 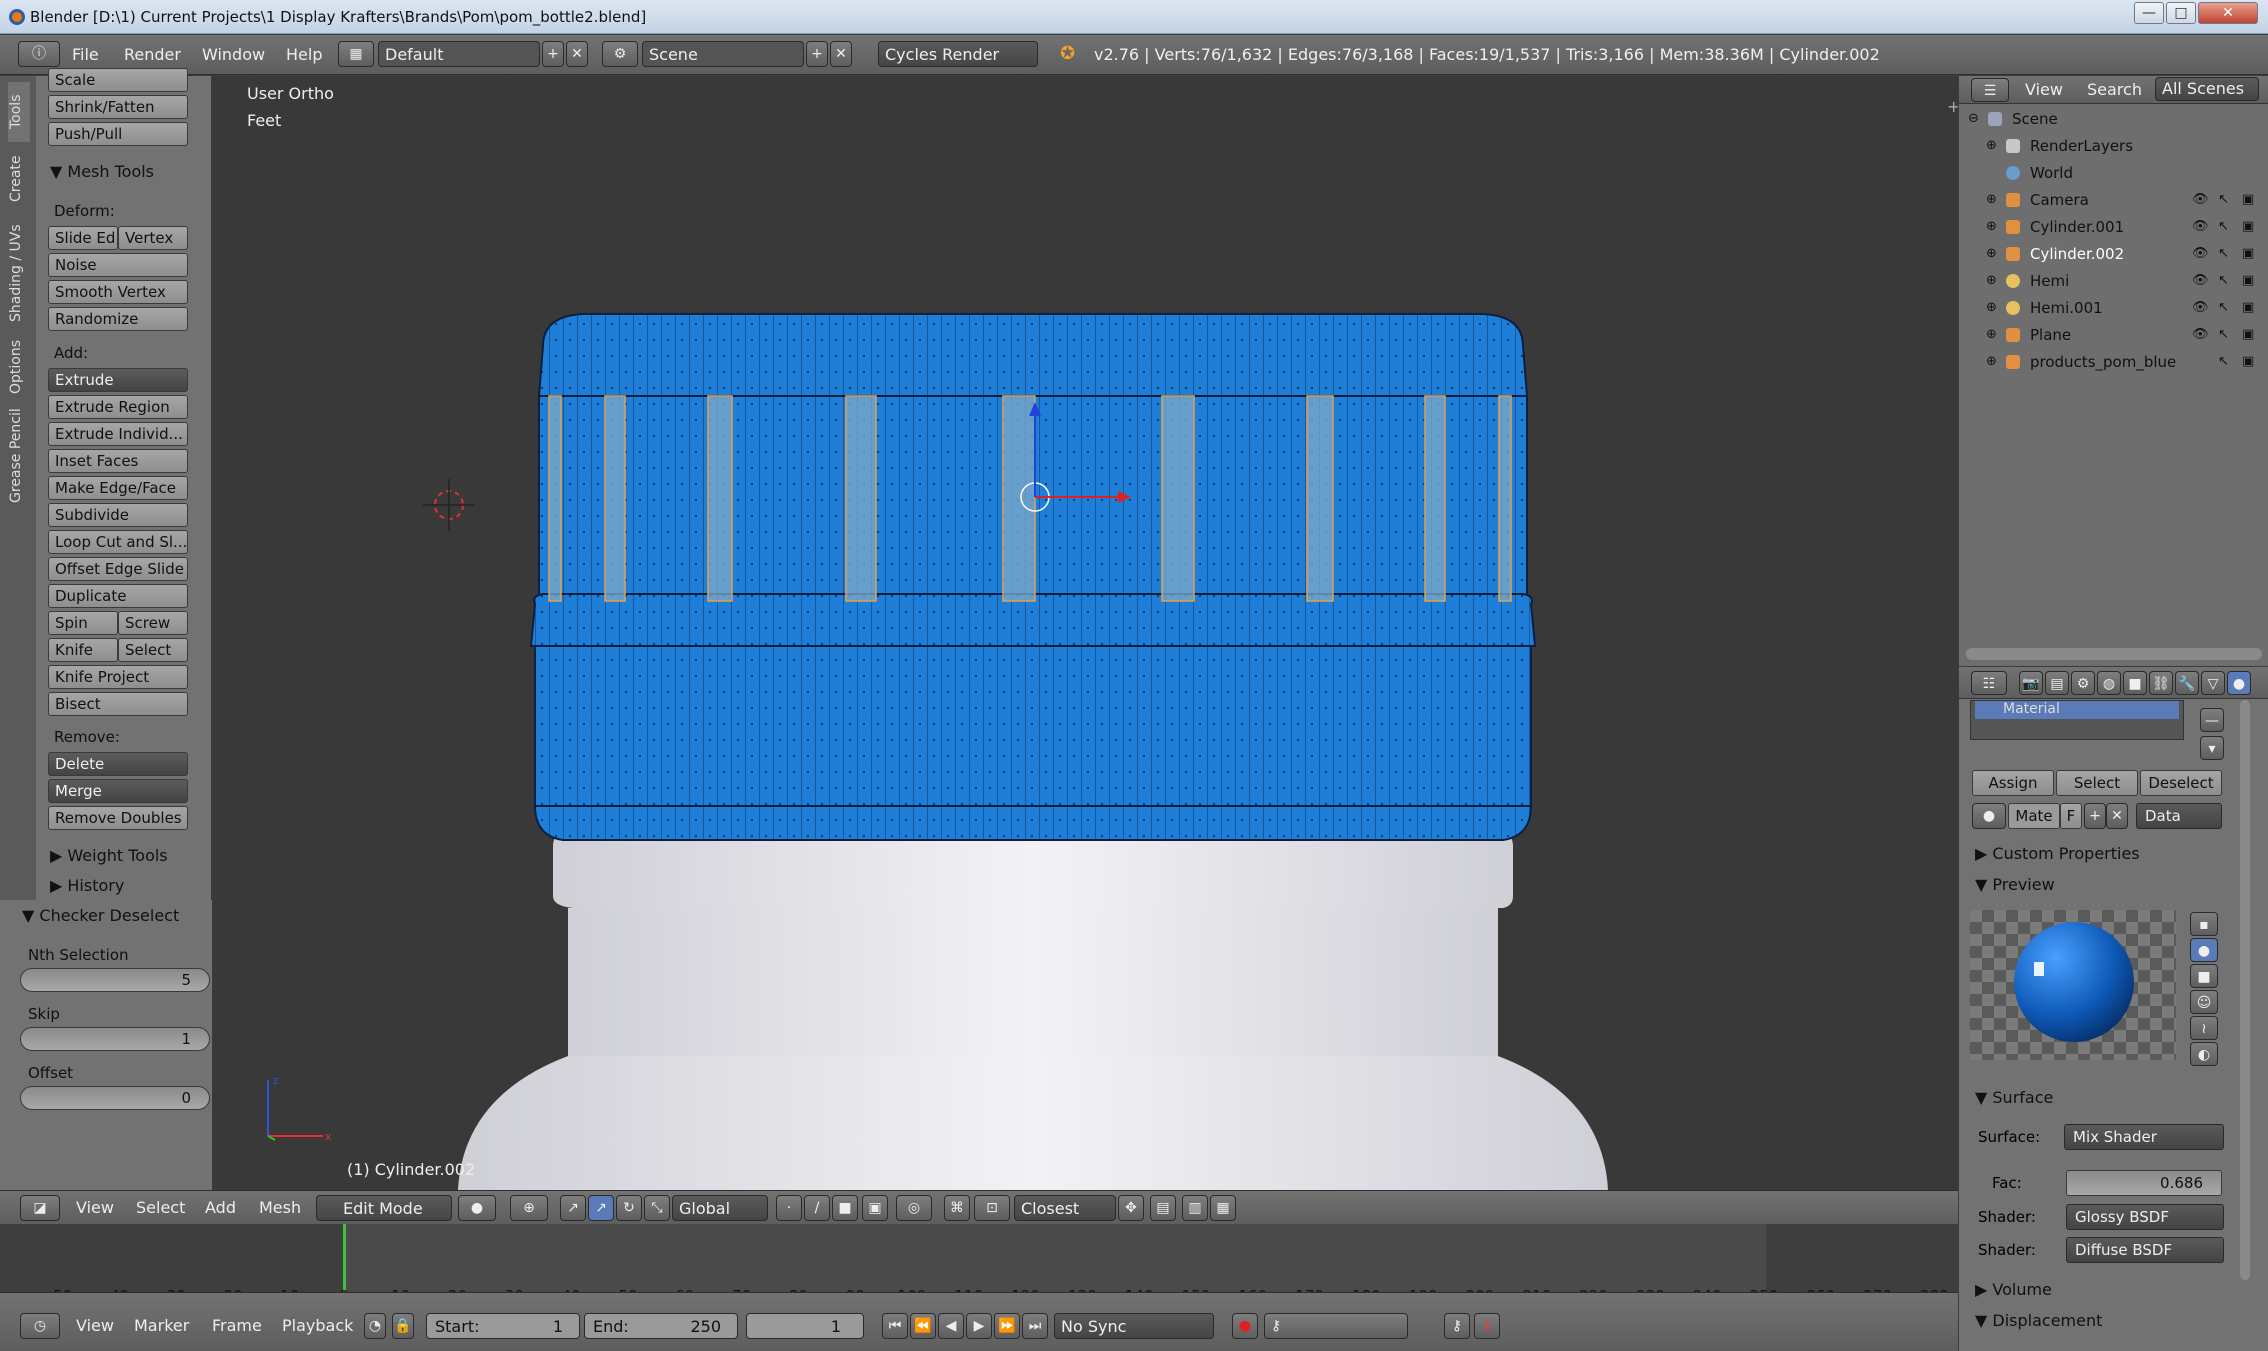 What do you see at coordinates (1223, 1208) in the screenshot?
I see `render-anim-icon: ▦` at bounding box center [1223, 1208].